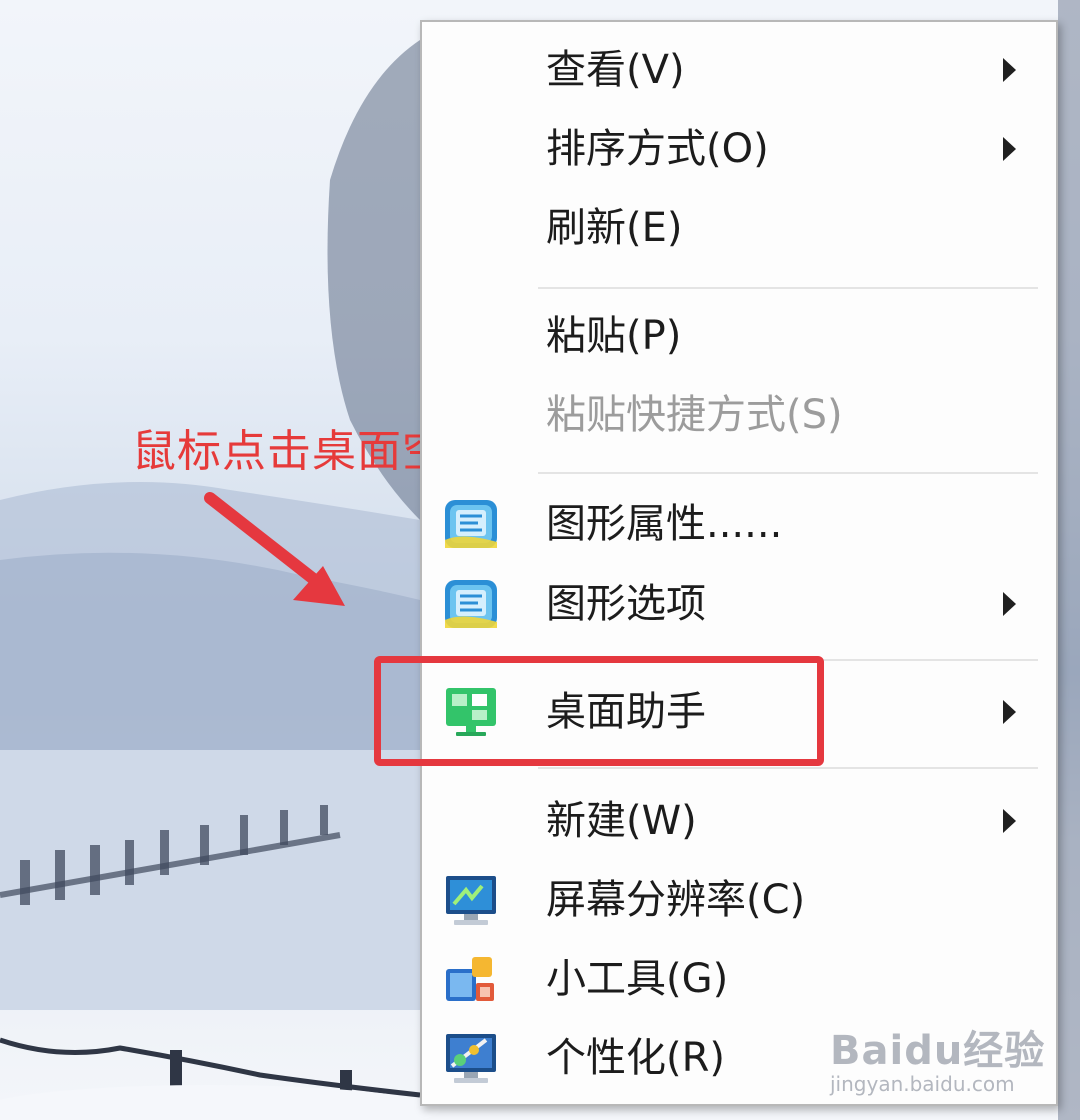 The image size is (1080, 1120). Describe the element at coordinates (274, 549) in the screenshot. I see `annotation-arrow-icon` at that location.